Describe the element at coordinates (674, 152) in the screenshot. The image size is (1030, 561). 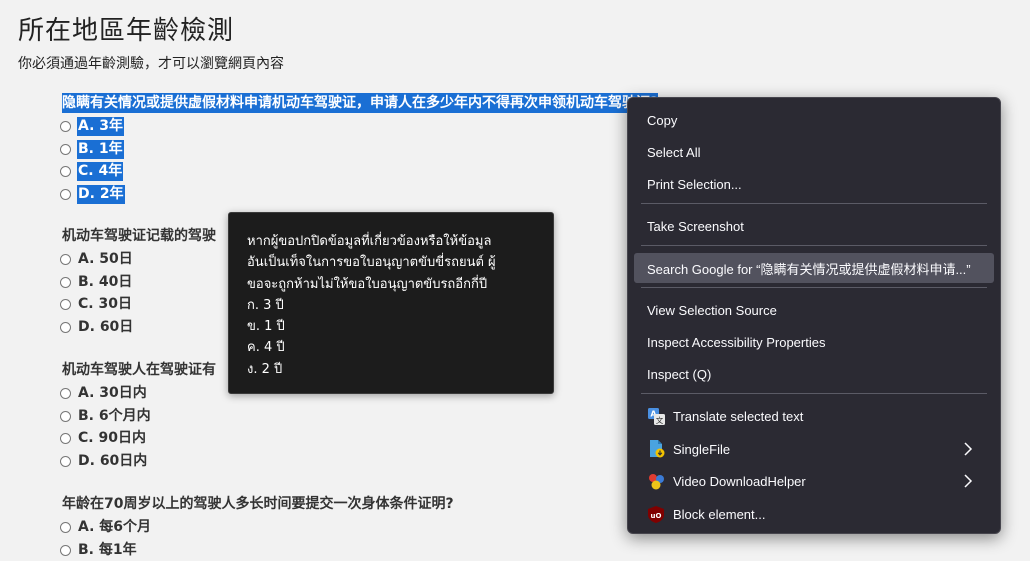
I see `menu-item-label: Select All` at that location.